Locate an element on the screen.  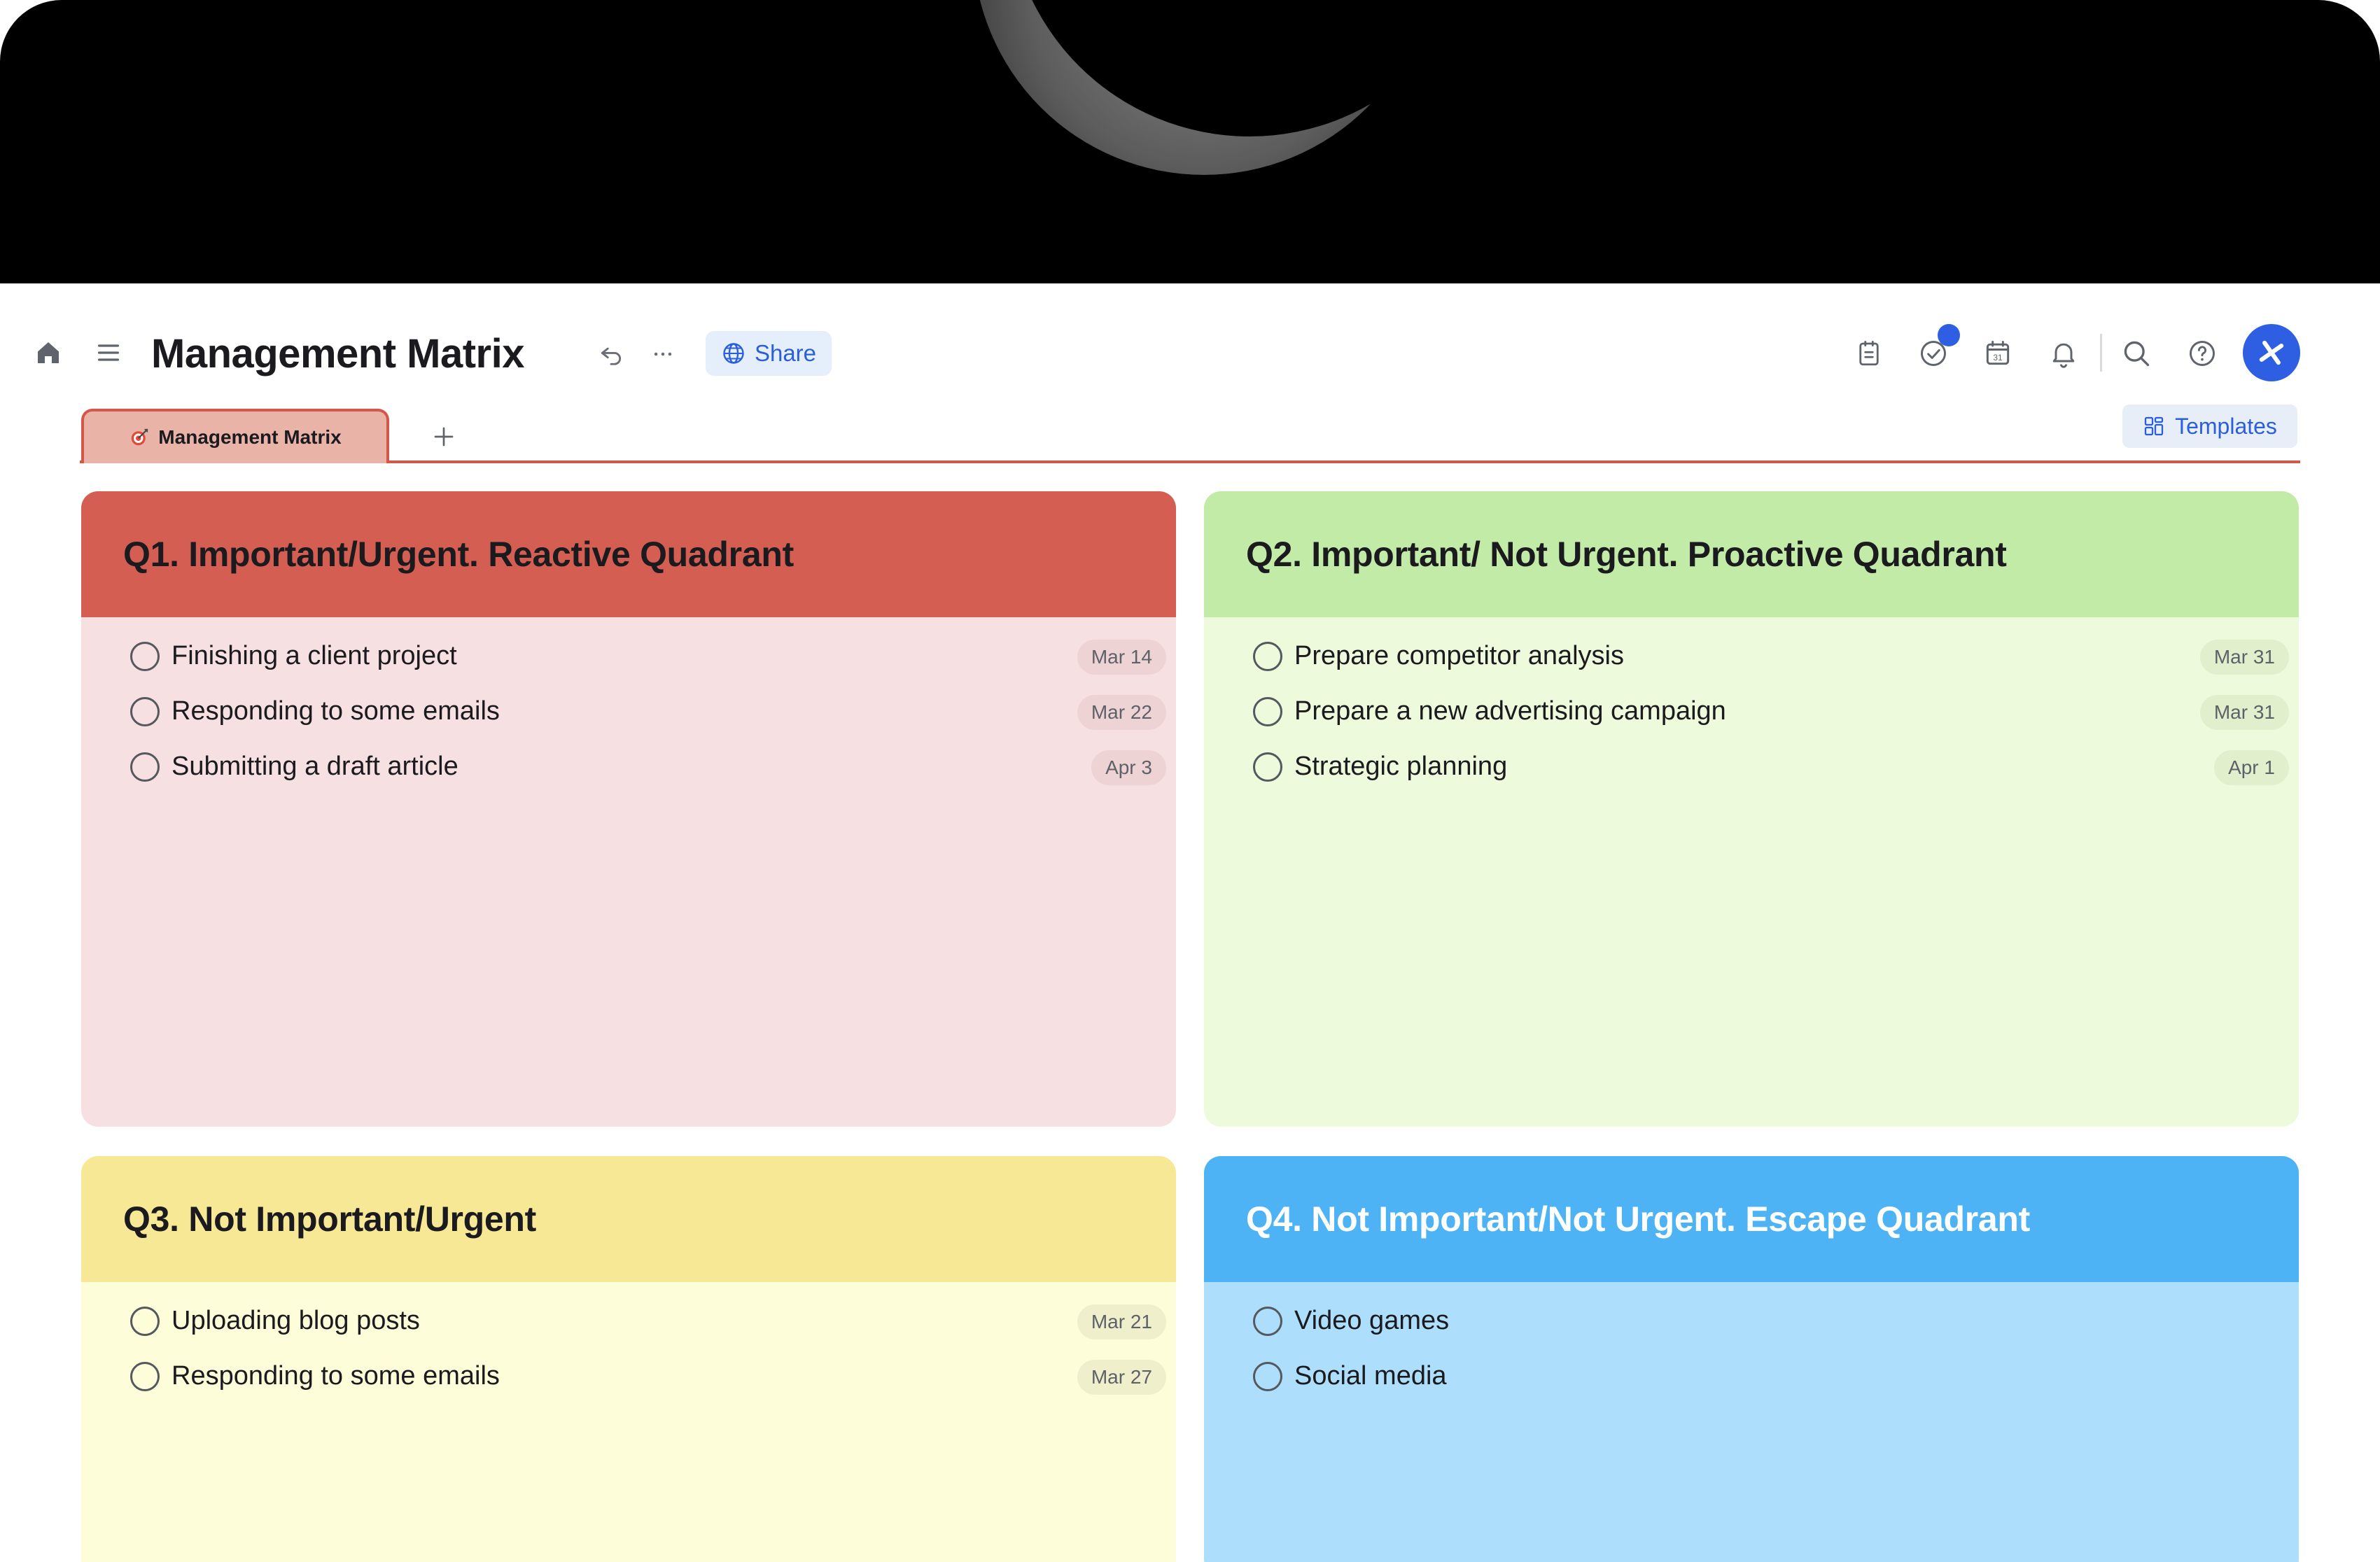
quadrant-title: Q3. Not Important/Urgent is located at coordinates (628, 1219).